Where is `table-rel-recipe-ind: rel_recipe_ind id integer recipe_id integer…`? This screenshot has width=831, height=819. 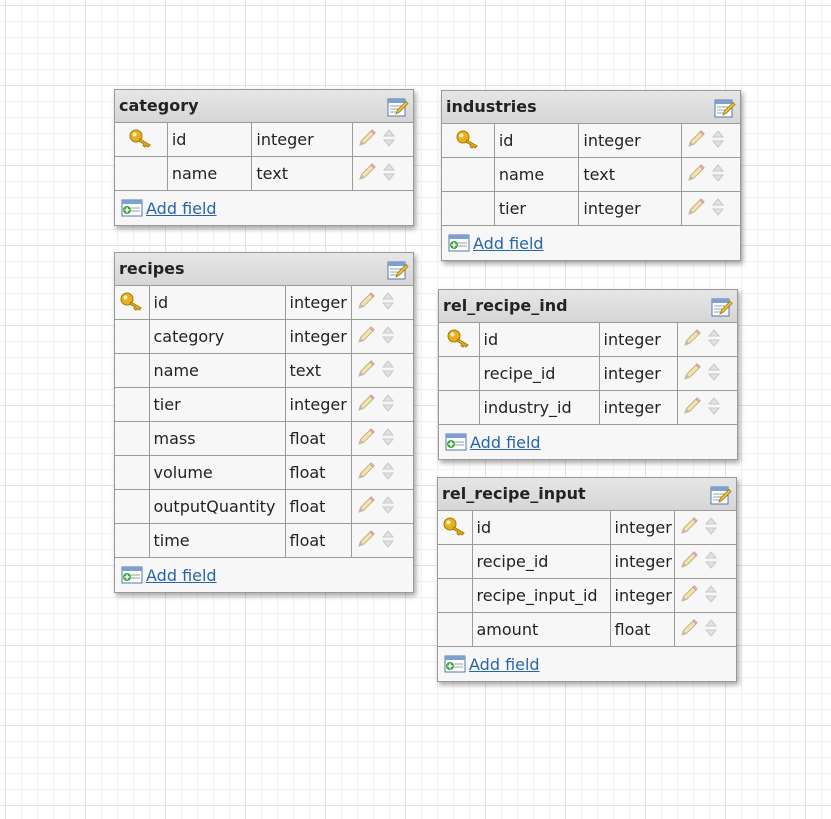
table-rel-recipe-ind: rel_recipe_ind id integer recipe_id integer… is located at coordinates (588, 374).